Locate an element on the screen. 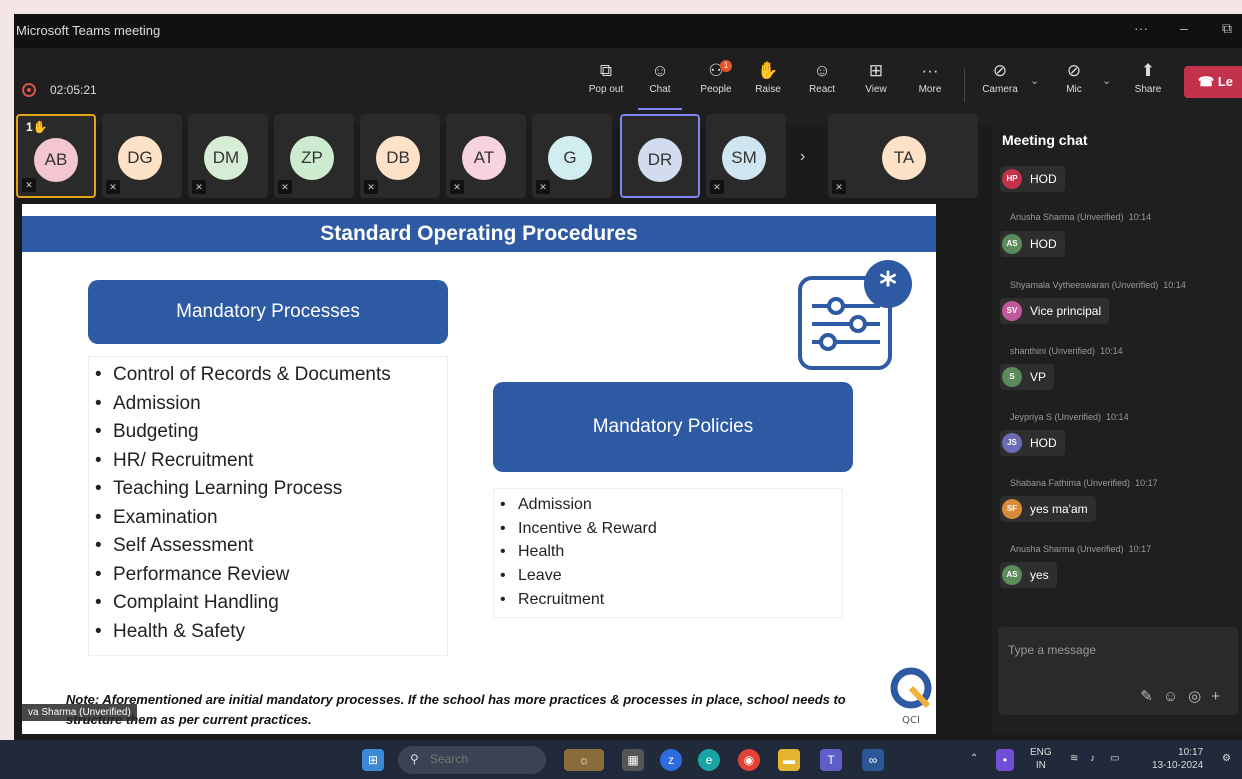  leave-button: ☎ Le is located at coordinates (1213, 82).